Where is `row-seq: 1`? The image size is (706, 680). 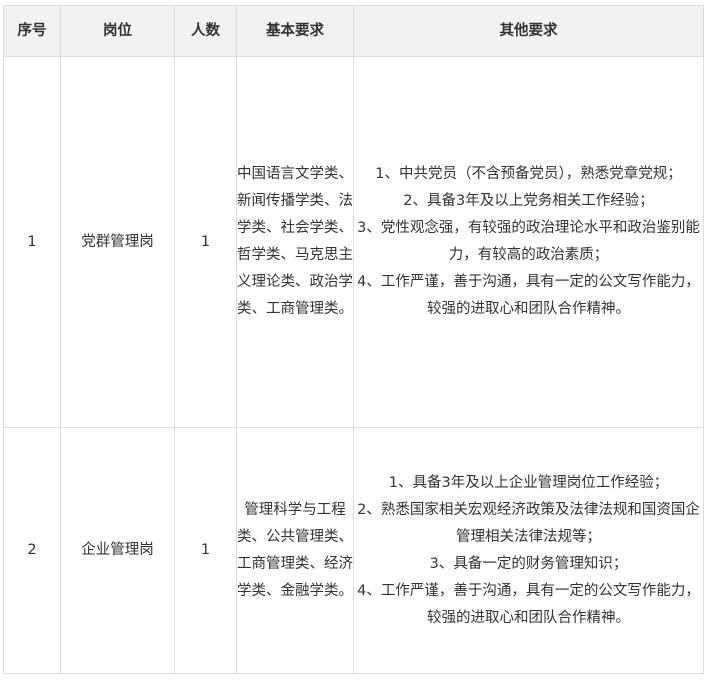 row-seq: 1 is located at coordinates (32, 242).